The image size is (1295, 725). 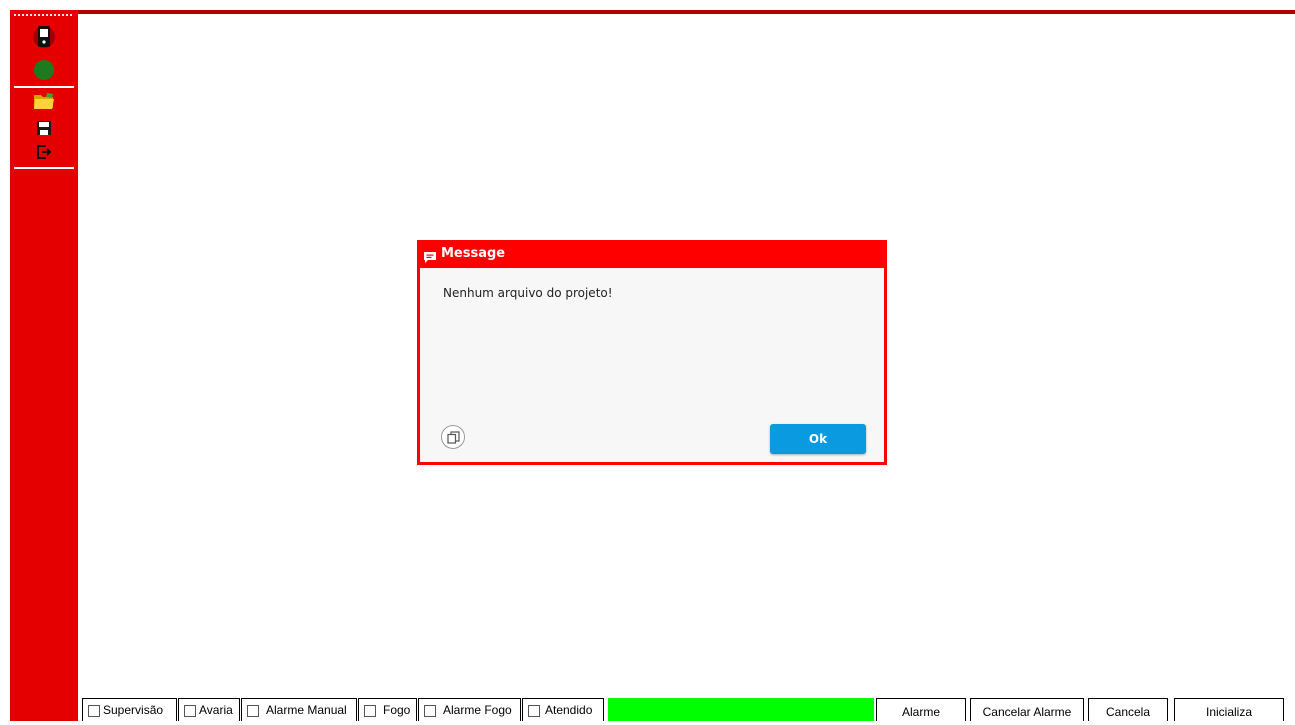 I want to click on message-dialog: Message Nenhum arquivo do projeto! Ok, so click(x=652, y=352).